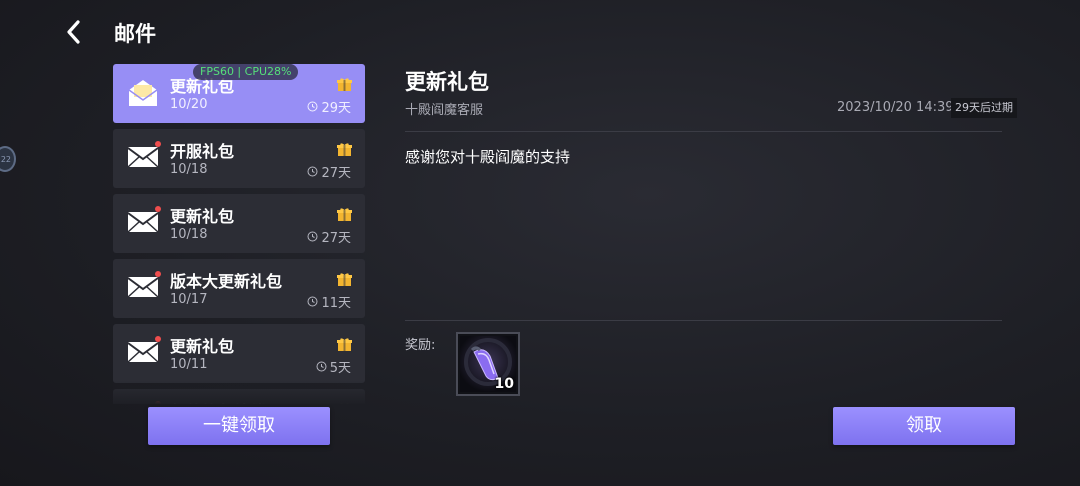 Image resolution: width=1080 pixels, height=486 pixels. What do you see at coordinates (444, 110) in the screenshot?
I see `mail-sender: 十殿阎魔客服` at bounding box center [444, 110].